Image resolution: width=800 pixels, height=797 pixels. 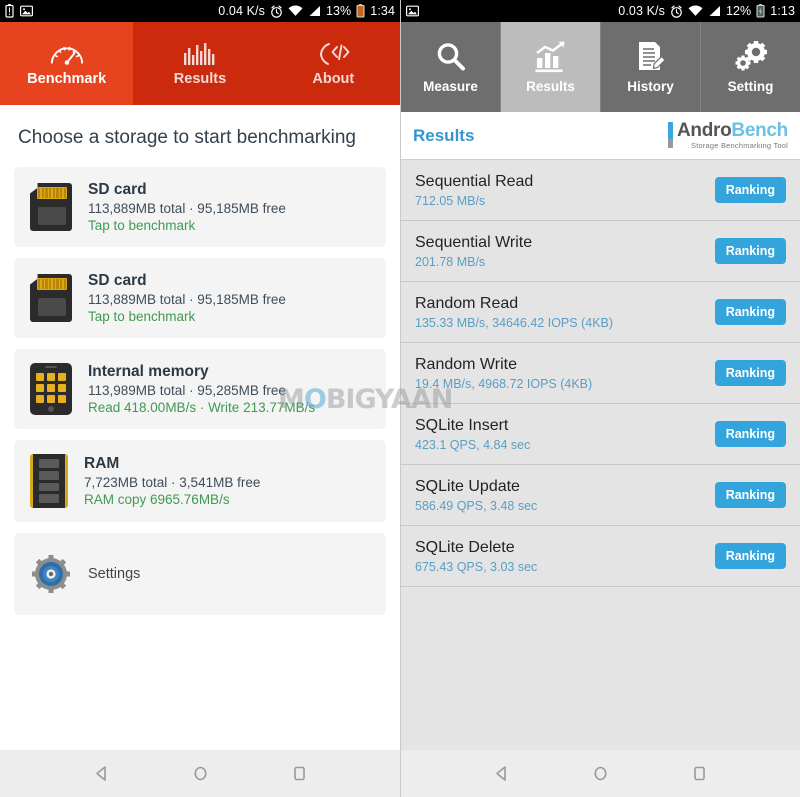 I want to click on tab-history: History, so click(x=651, y=67).